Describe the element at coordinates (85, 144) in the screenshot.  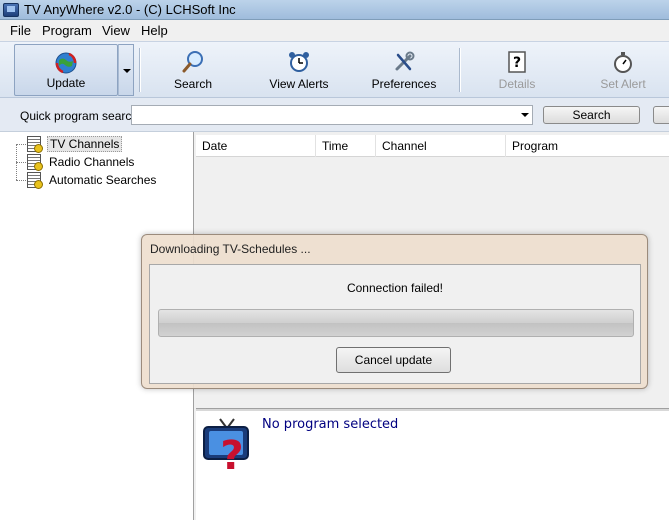
I see `tree-item-label: TV Channels` at that location.